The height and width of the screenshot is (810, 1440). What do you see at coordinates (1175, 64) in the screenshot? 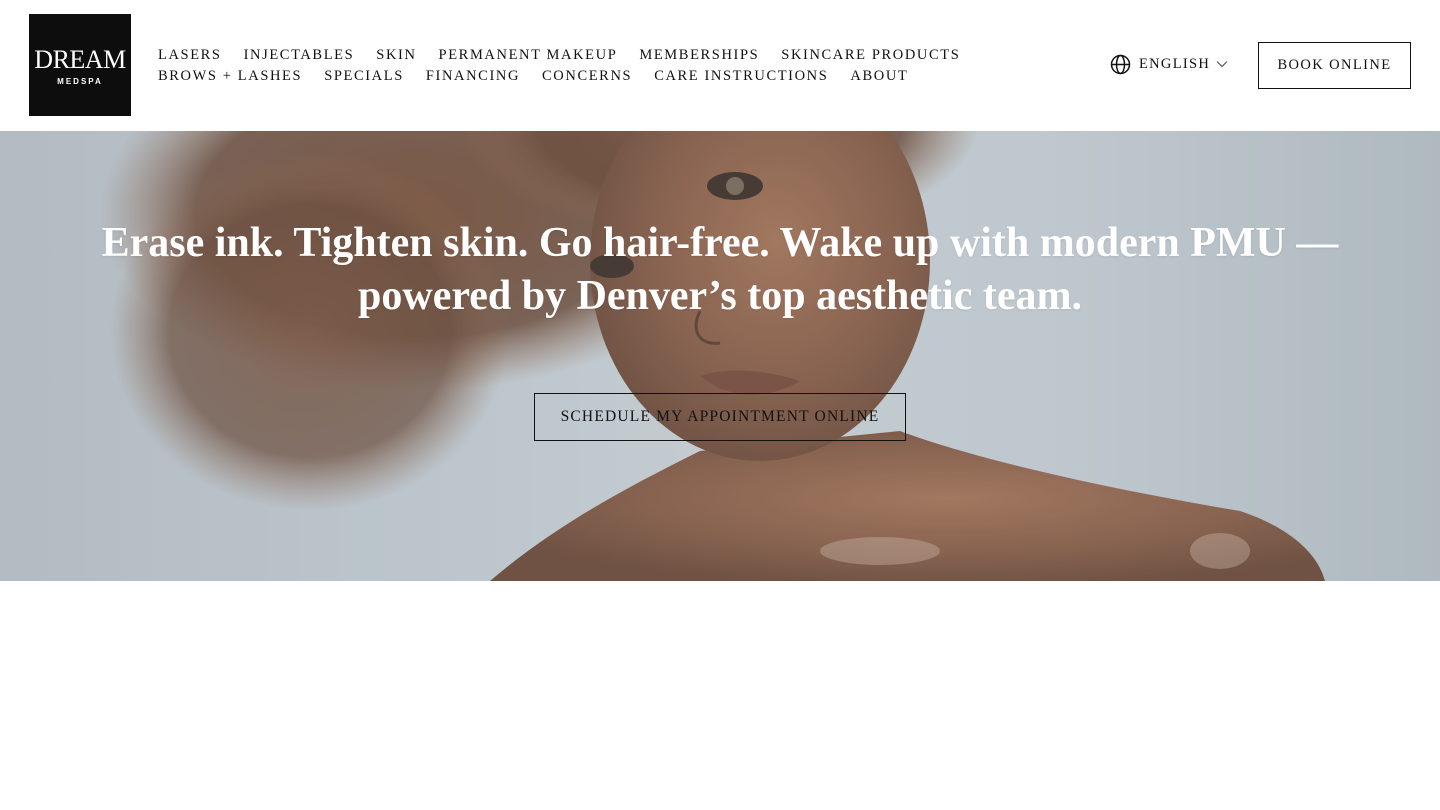
I see `language-label: ENGLISH` at bounding box center [1175, 64].